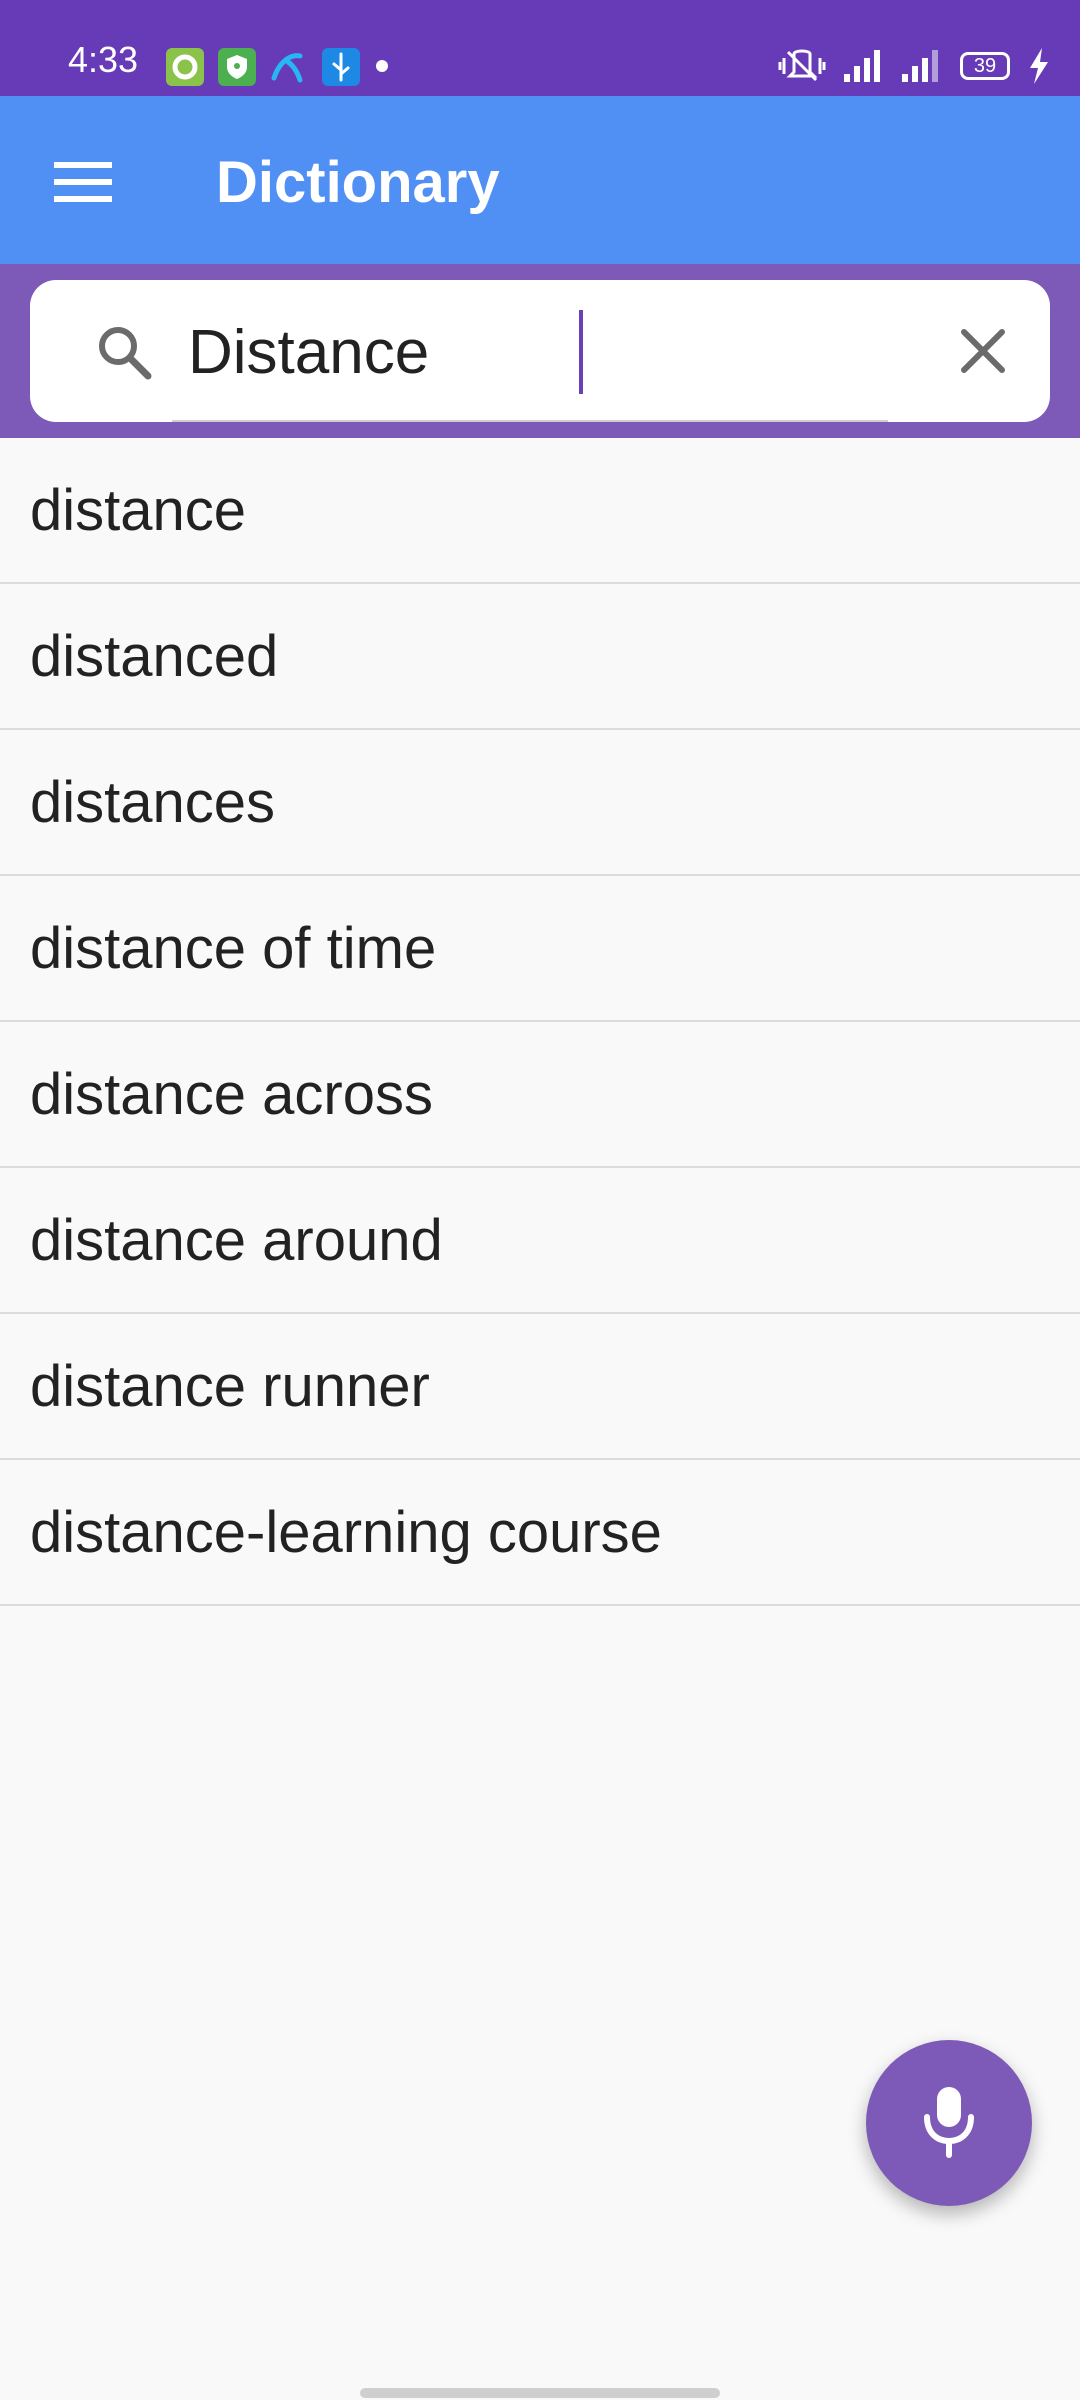  What do you see at coordinates (540, 511) in the screenshot?
I see `list-item: distance` at bounding box center [540, 511].